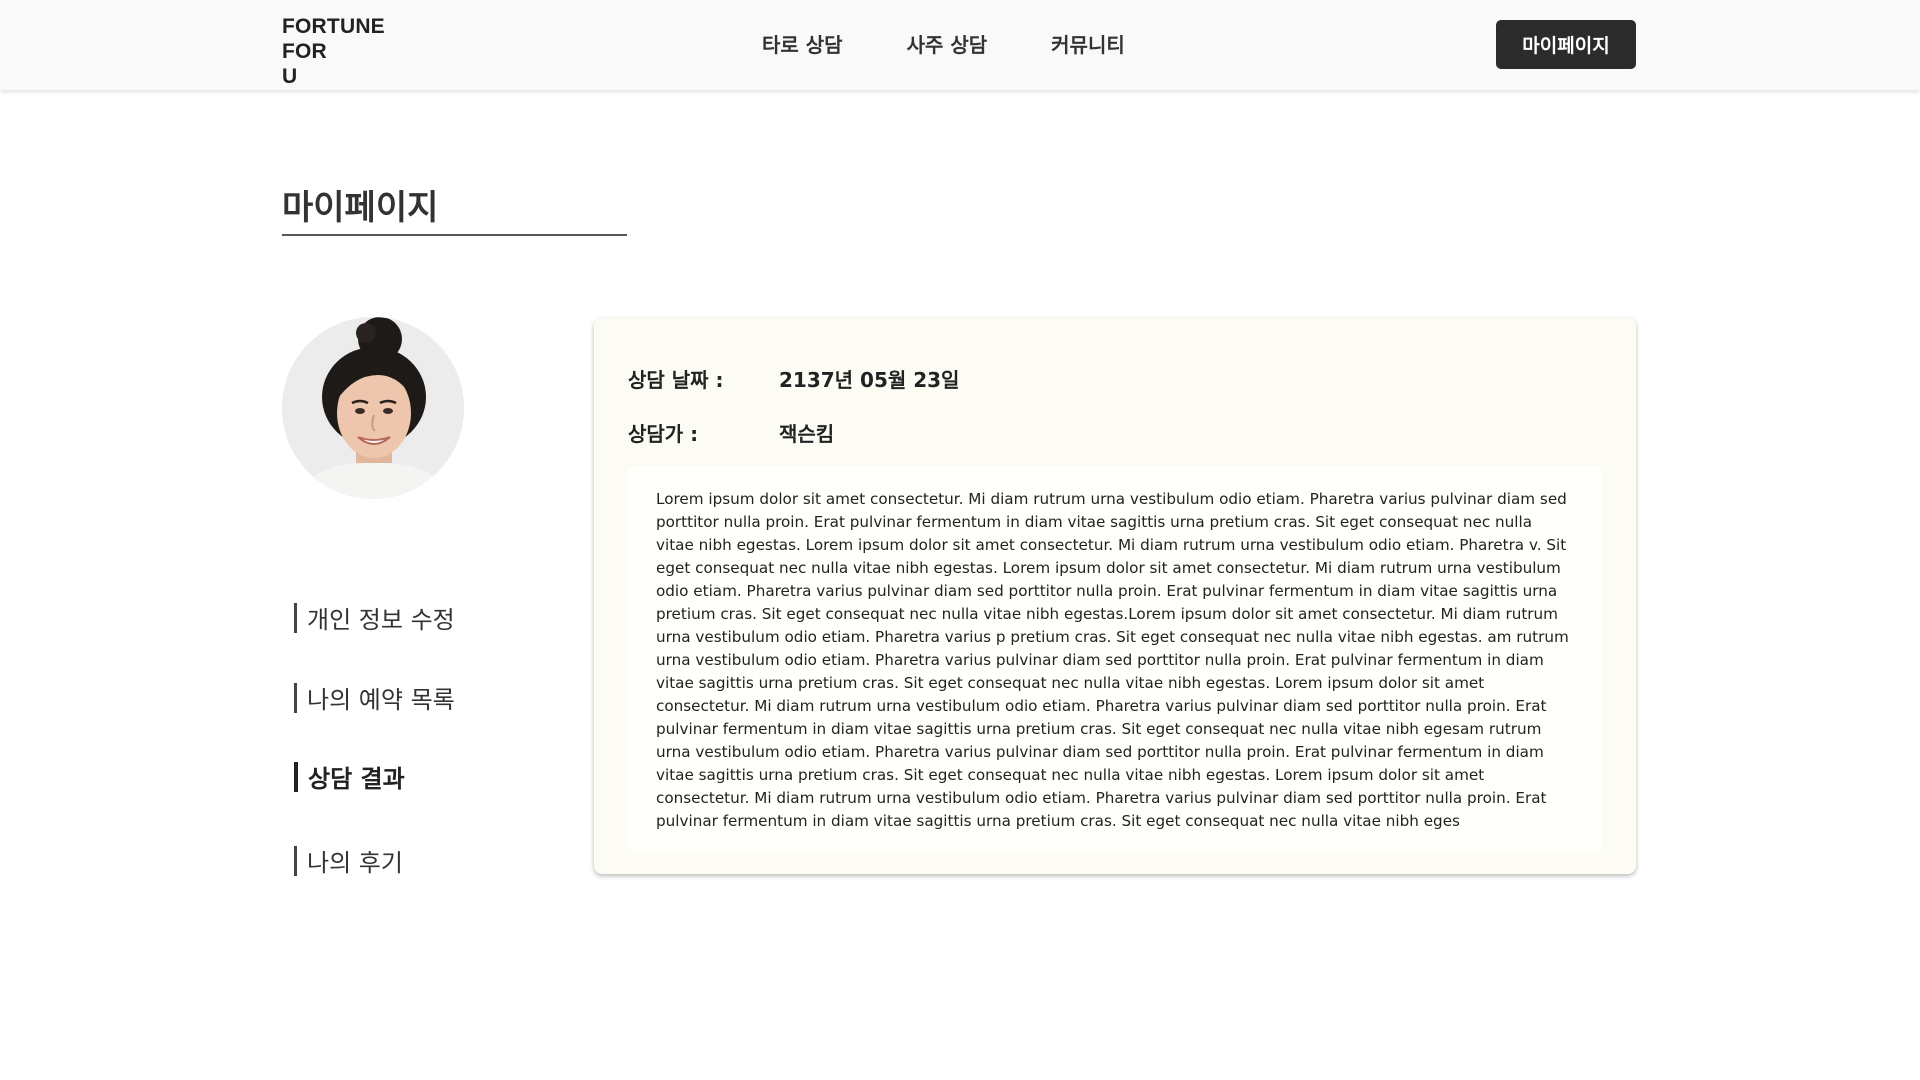 The width and height of the screenshot is (1920, 1080). I want to click on menu-my-reviews: 나의 후기, so click(348, 860).